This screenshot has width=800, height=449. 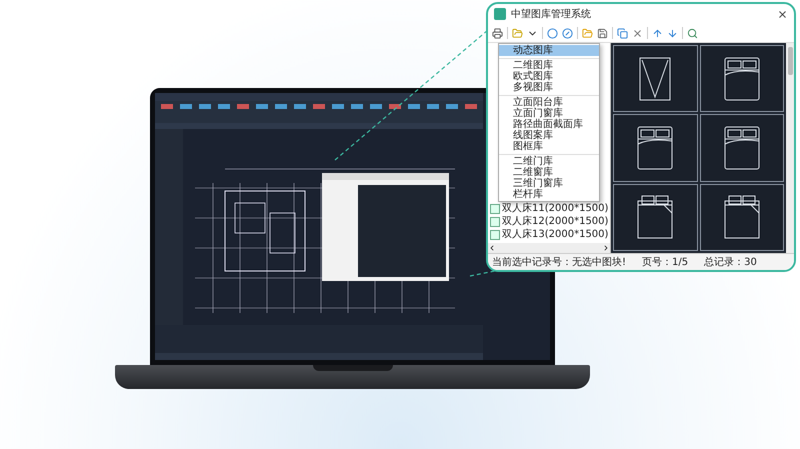 I want to click on circle-slash-icon, so click(x=567, y=33).